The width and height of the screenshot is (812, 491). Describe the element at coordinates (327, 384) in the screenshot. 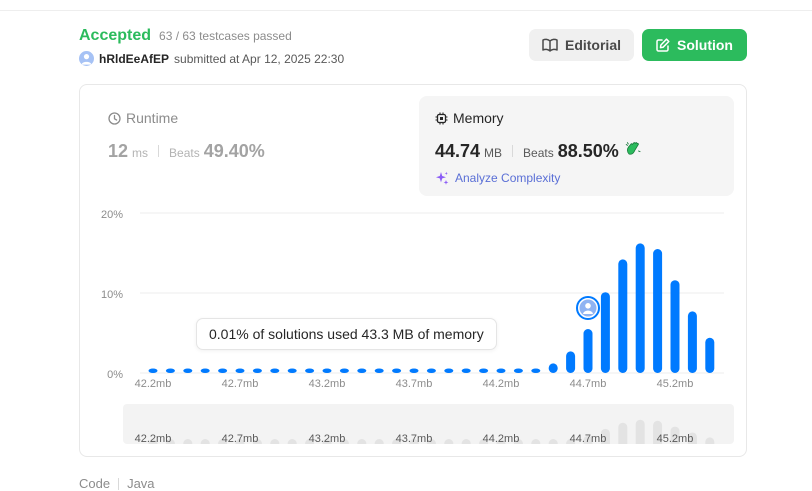

I see `x-tick-label: 43.2mb` at that location.